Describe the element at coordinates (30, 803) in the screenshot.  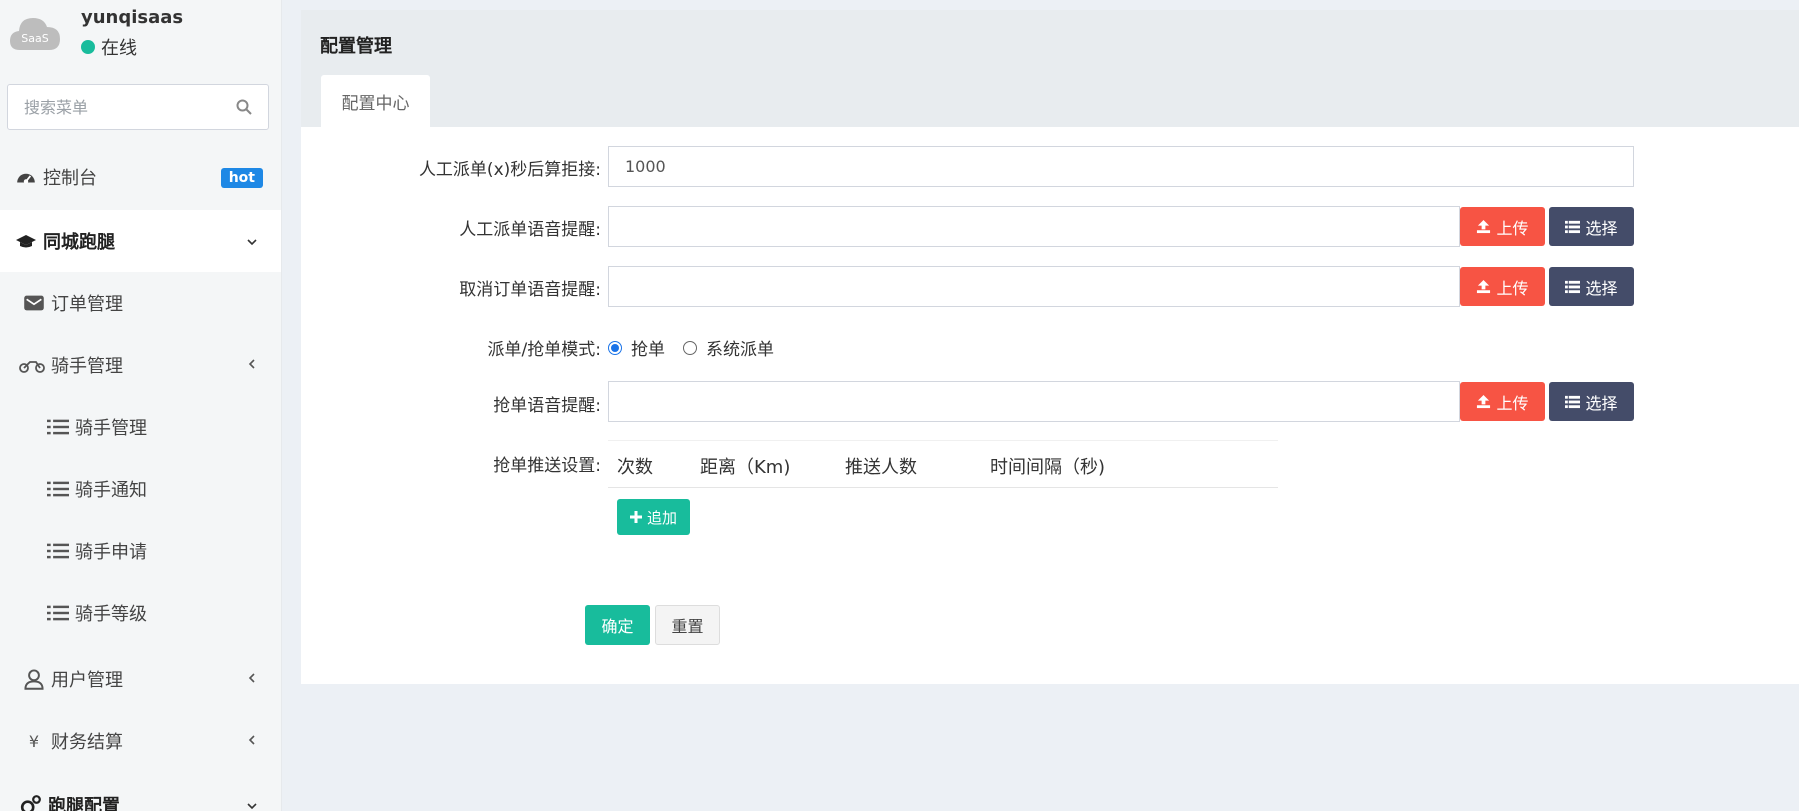
I see `gears-icon` at that location.